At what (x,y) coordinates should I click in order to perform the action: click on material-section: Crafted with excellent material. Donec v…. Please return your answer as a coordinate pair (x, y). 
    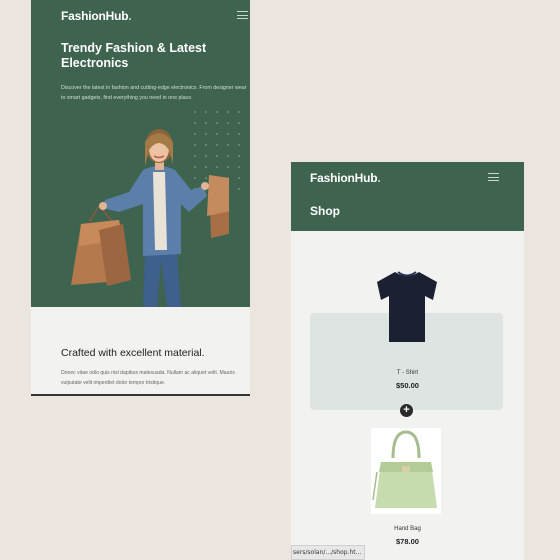
    Looking at the image, I should click on (140, 351).